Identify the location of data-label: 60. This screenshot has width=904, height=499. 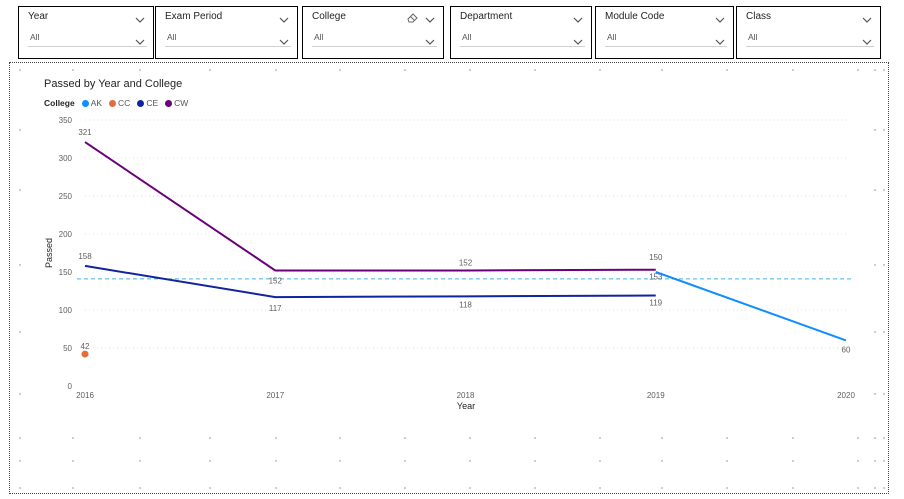
(846, 349).